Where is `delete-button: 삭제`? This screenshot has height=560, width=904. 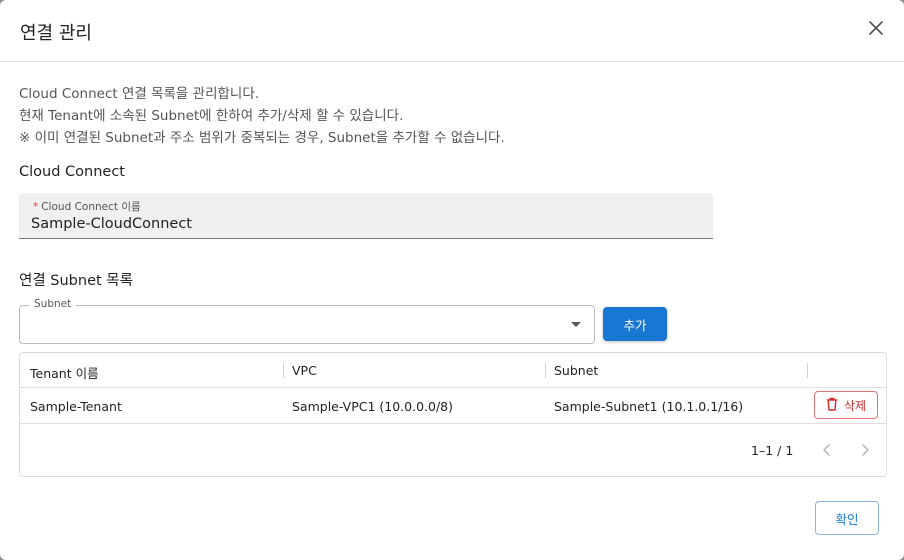
delete-button: 삭제 is located at coordinates (846, 405).